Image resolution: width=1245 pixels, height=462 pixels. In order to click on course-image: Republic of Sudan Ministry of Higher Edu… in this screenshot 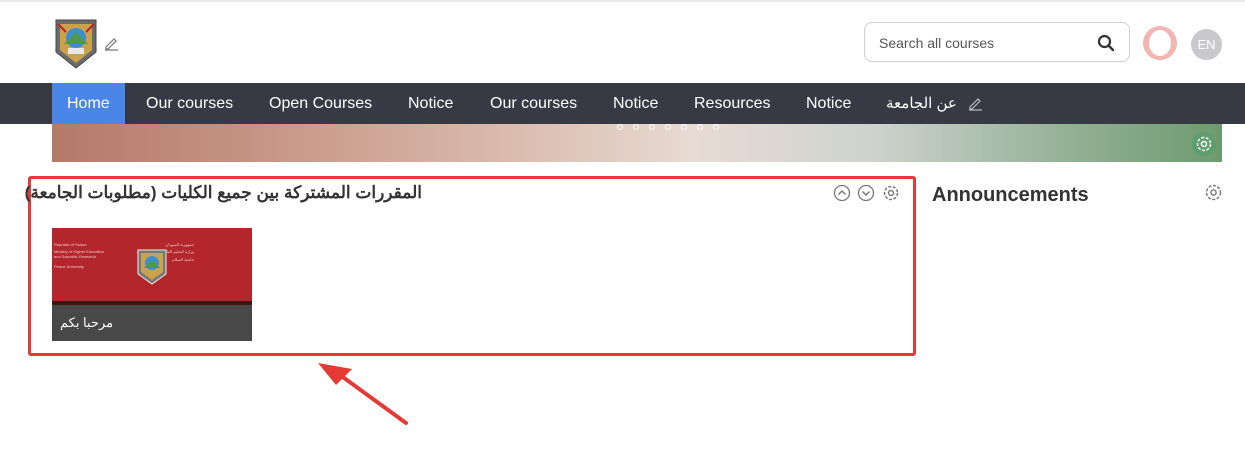, I will do `click(152, 266)`.